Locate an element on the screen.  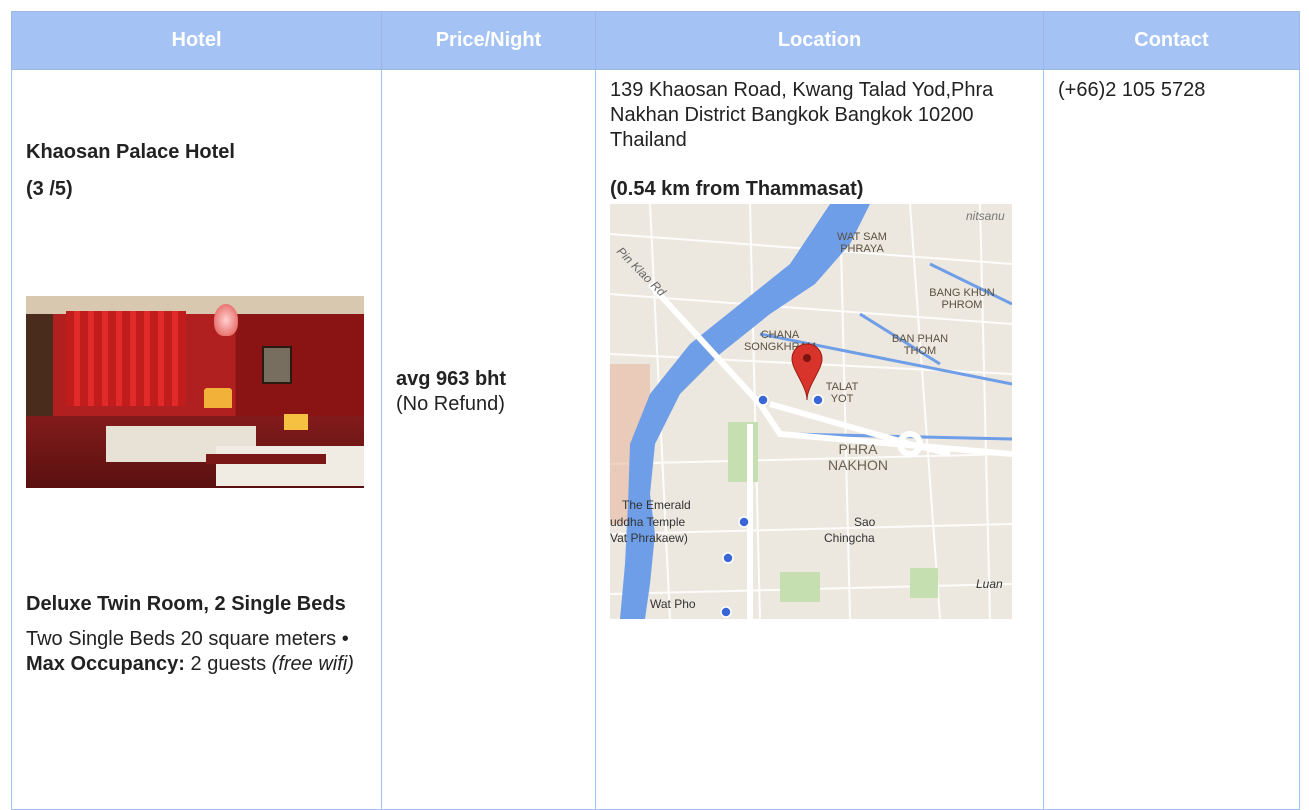
max-occupancy-label: Max Occupancy: is located at coordinates (105, 664).